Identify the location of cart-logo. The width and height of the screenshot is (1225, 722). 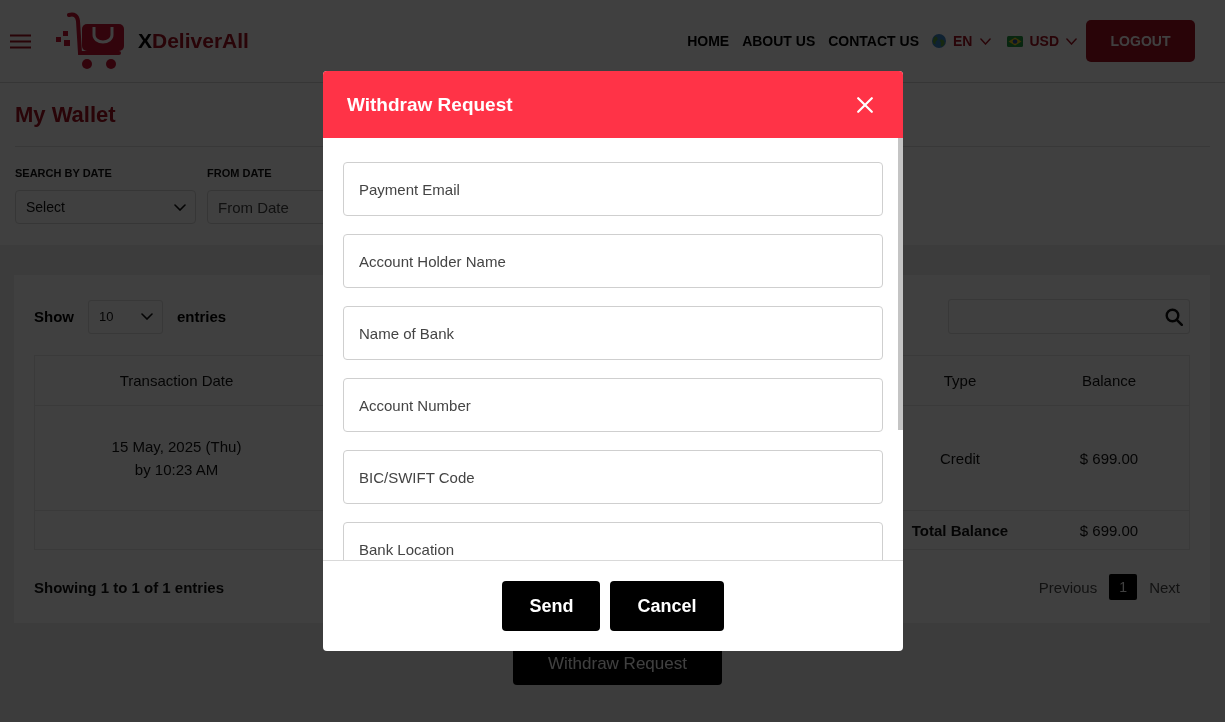
(90, 41).